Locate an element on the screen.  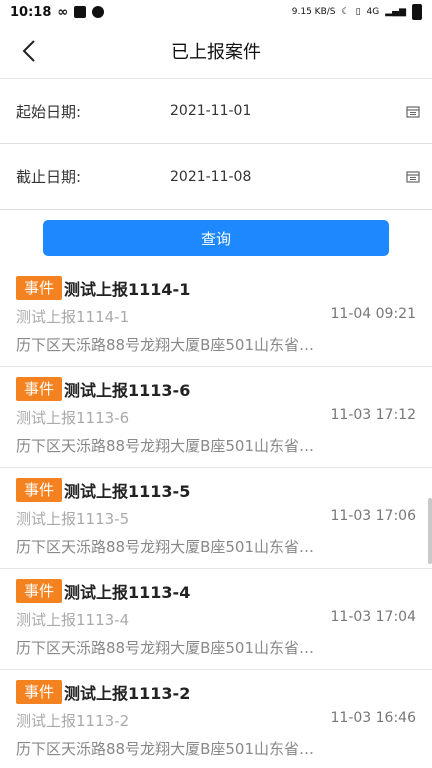
vibrate-icon: ▯ is located at coordinates (358, 12).